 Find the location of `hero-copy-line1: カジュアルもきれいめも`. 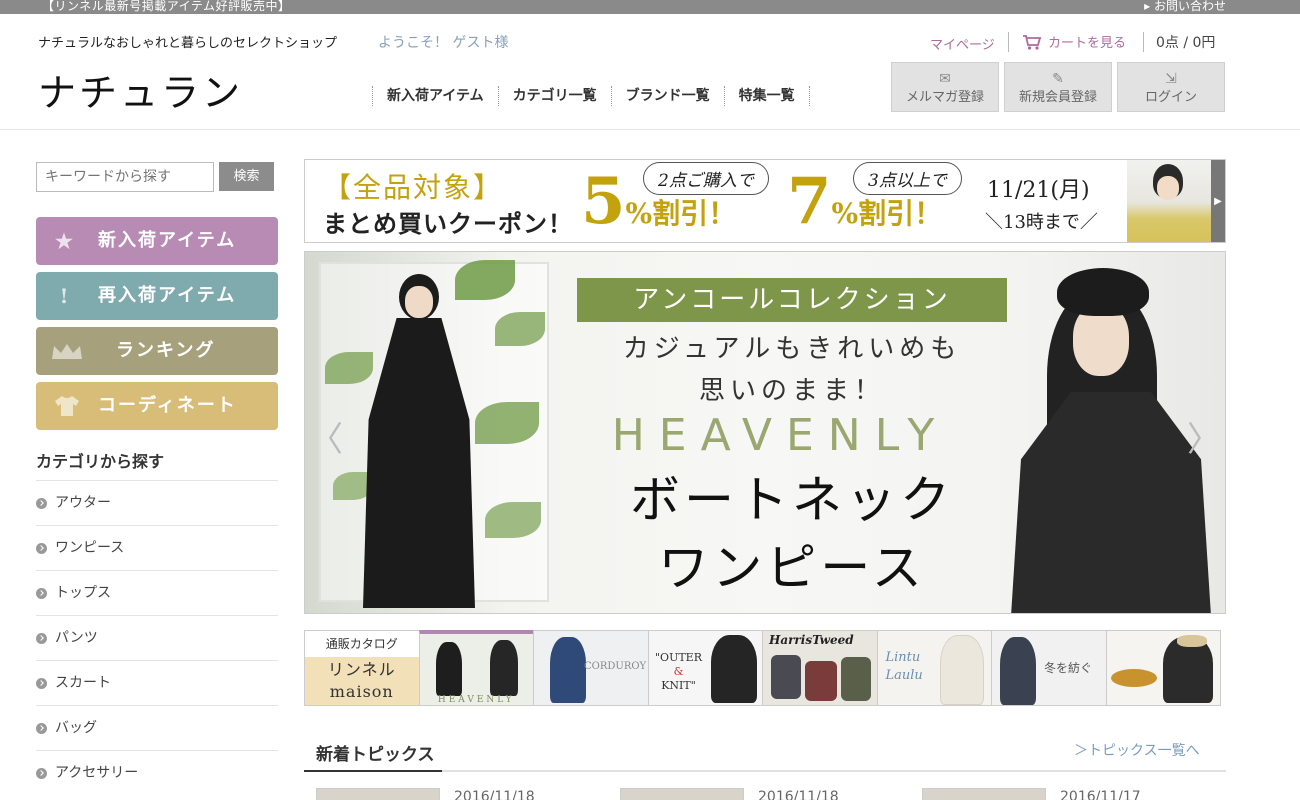

hero-copy-line1: カジュアルもきれいめも is located at coordinates (792, 349).